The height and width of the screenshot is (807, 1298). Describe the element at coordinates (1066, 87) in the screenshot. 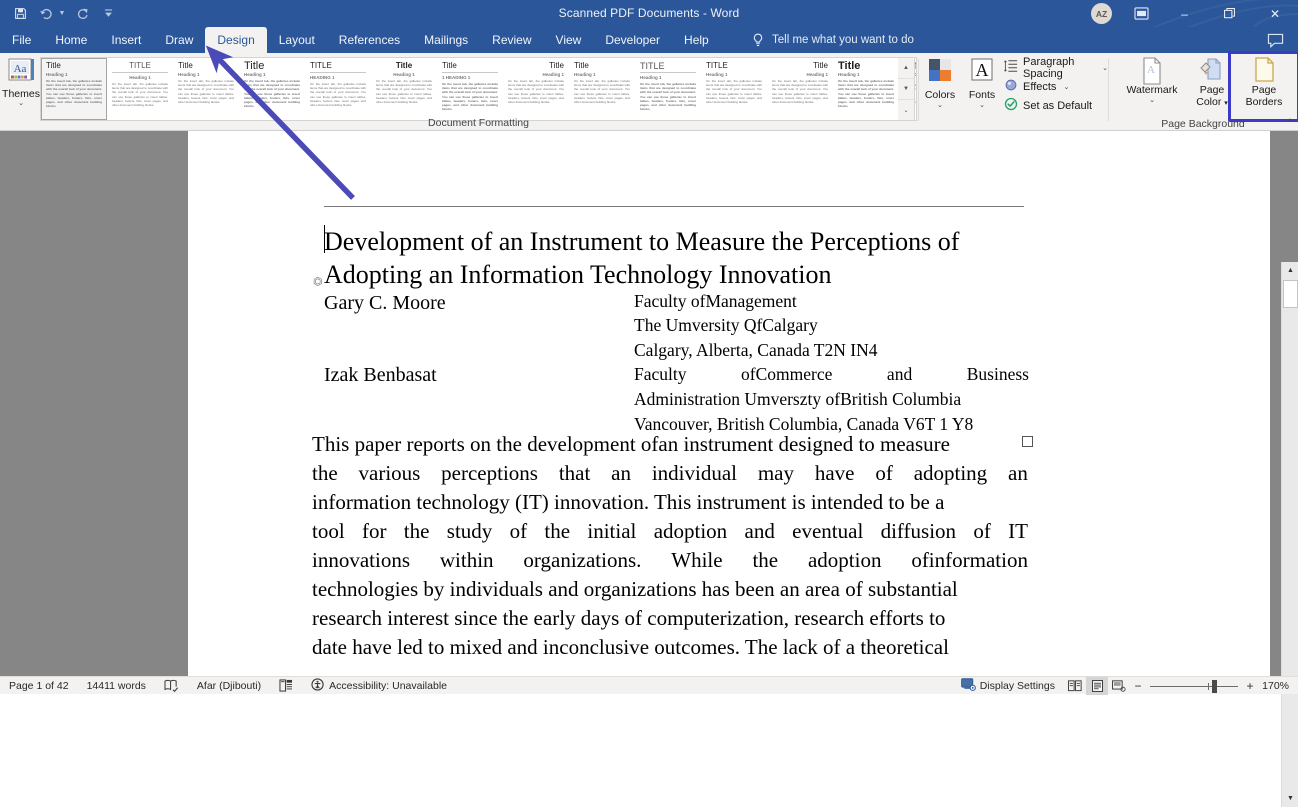

I see `effects-chevron-down-icon: ⌄` at that location.